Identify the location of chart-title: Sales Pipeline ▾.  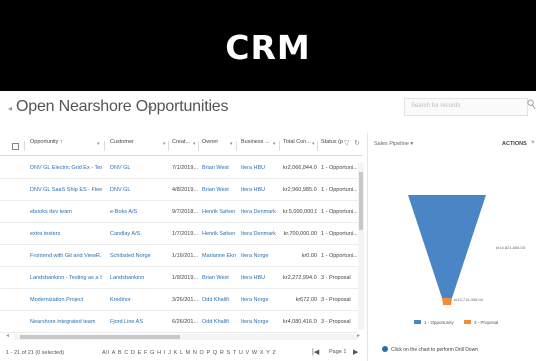
(393, 144).